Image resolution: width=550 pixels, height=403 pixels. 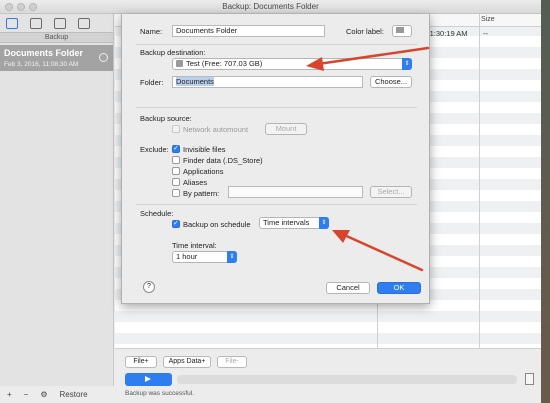 What do you see at coordinates (286, 129) in the screenshot?
I see `mount-button: Mount` at bounding box center [286, 129].